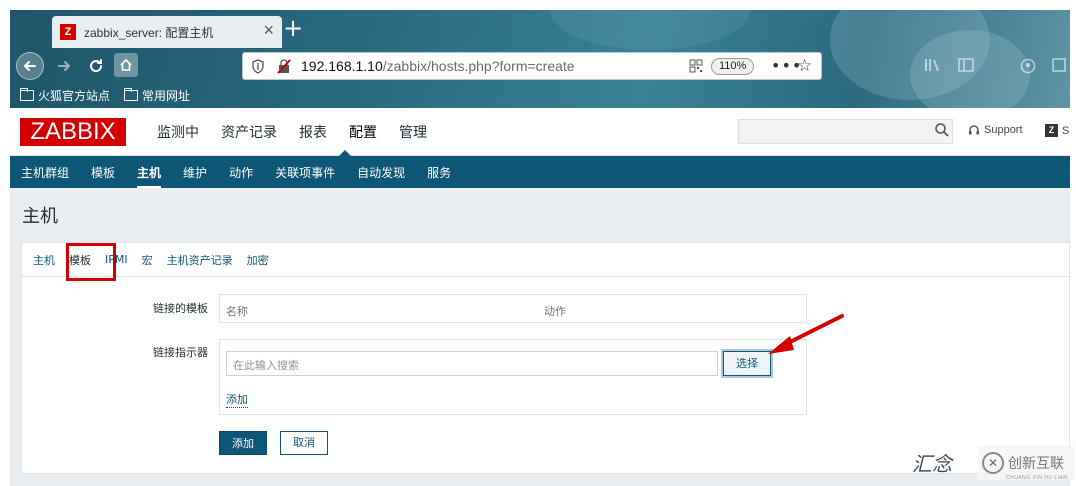 This screenshot has height=486, width=1076. I want to click on tab-macros: 宏, so click(152, 260).